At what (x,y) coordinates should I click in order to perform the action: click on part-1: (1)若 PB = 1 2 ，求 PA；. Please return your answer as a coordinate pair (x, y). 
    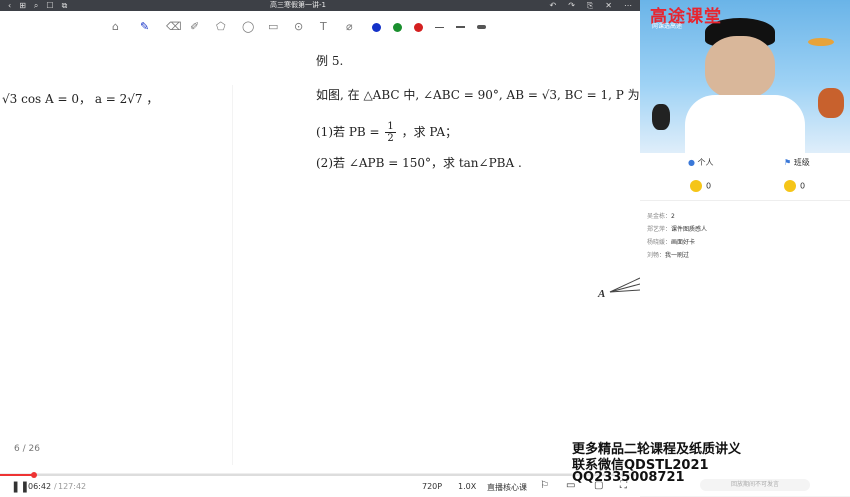
    Looking at the image, I should click on (386, 132).